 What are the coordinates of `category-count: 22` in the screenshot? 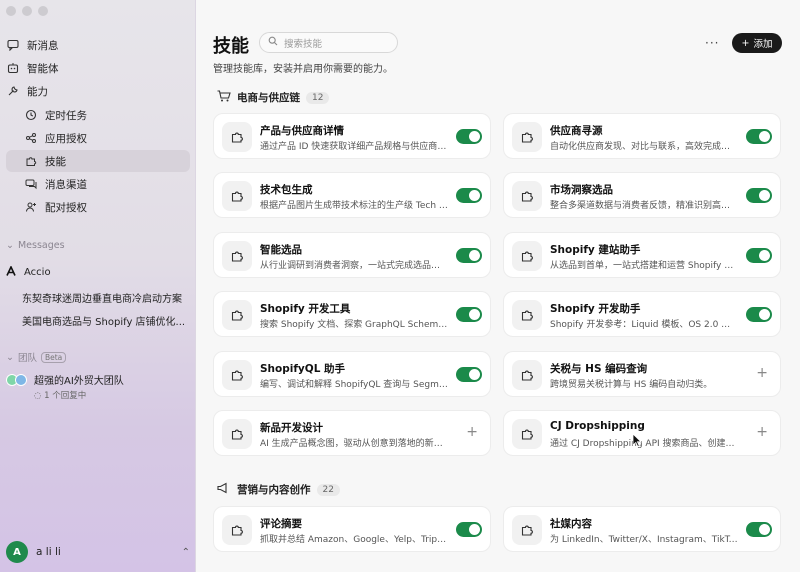 It's located at (328, 489).